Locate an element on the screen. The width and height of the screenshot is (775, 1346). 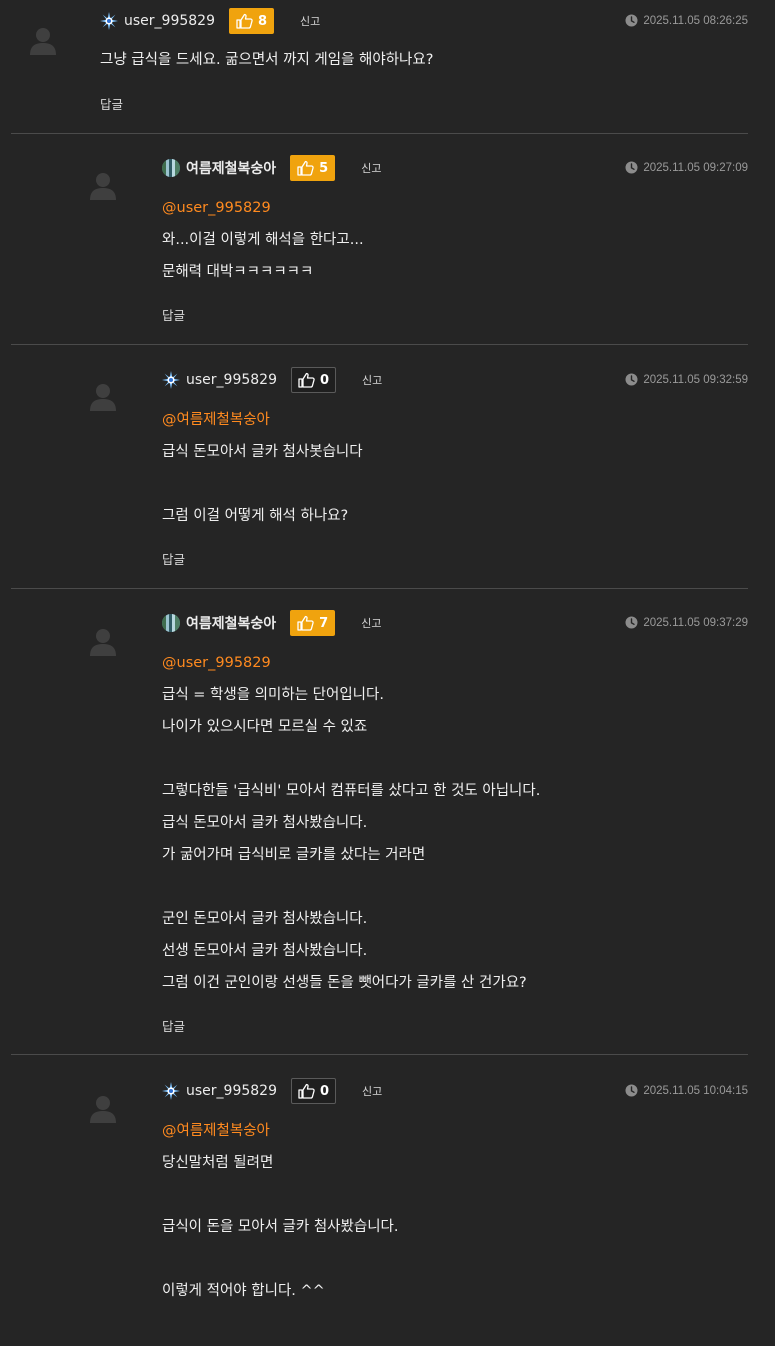
timestamp-text: 2025.11.05 10:04:15 is located at coordinates (695, 1090).